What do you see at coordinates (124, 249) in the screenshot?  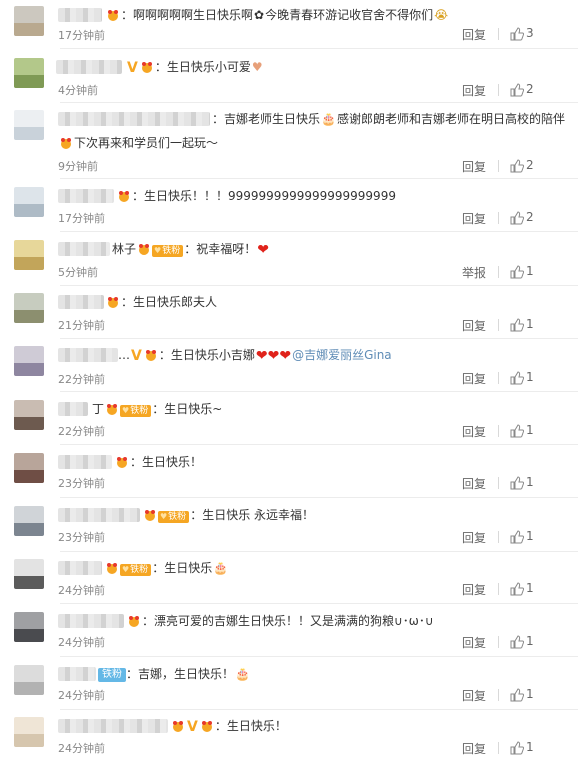 I see `username-tail: 林子` at bounding box center [124, 249].